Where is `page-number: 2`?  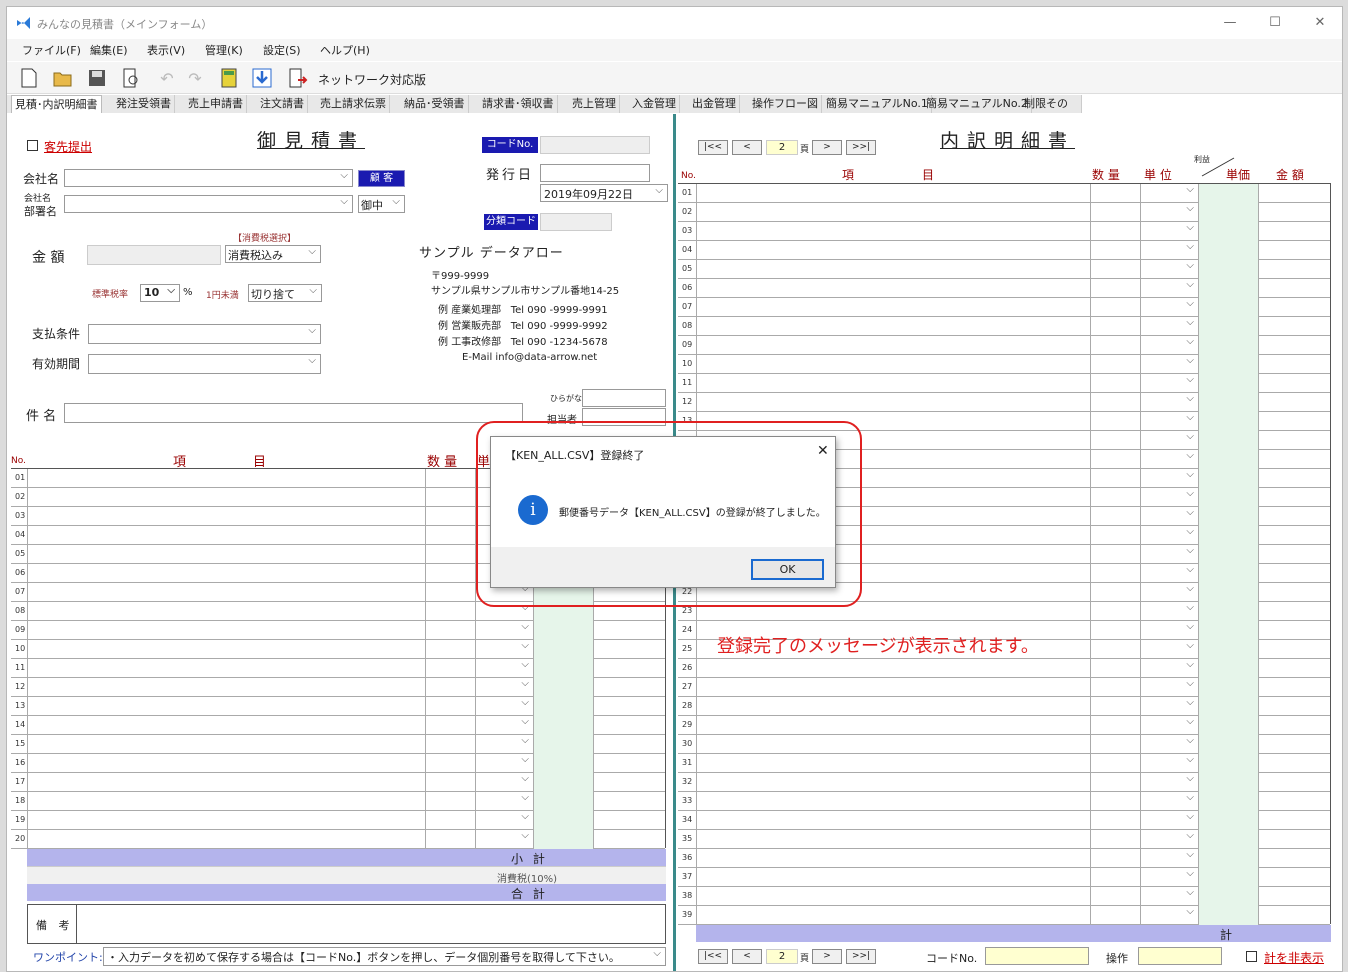
page-number: 2 is located at coordinates (782, 147).